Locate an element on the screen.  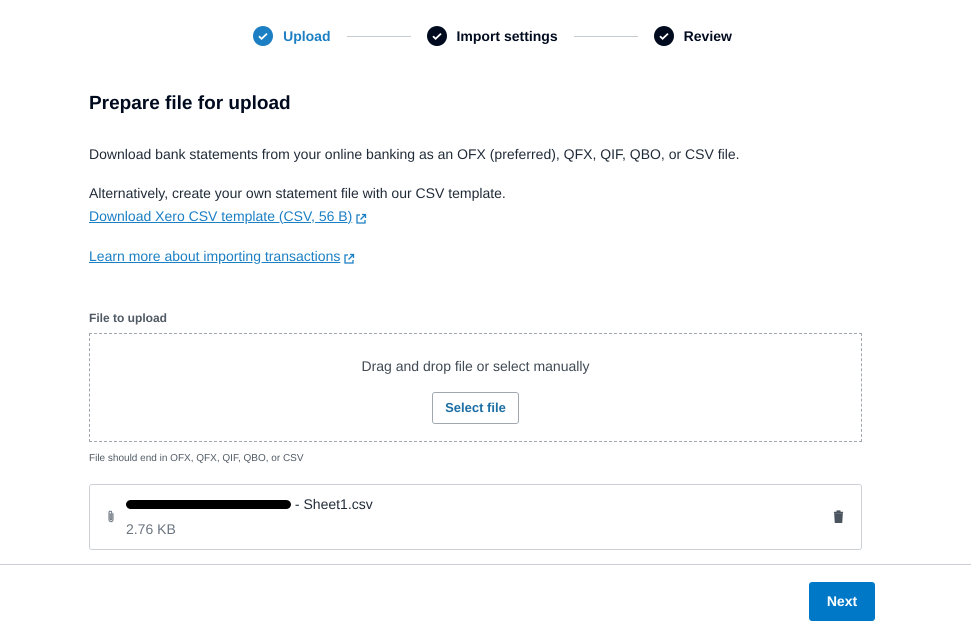
next-button: Next is located at coordinates (842, 601).